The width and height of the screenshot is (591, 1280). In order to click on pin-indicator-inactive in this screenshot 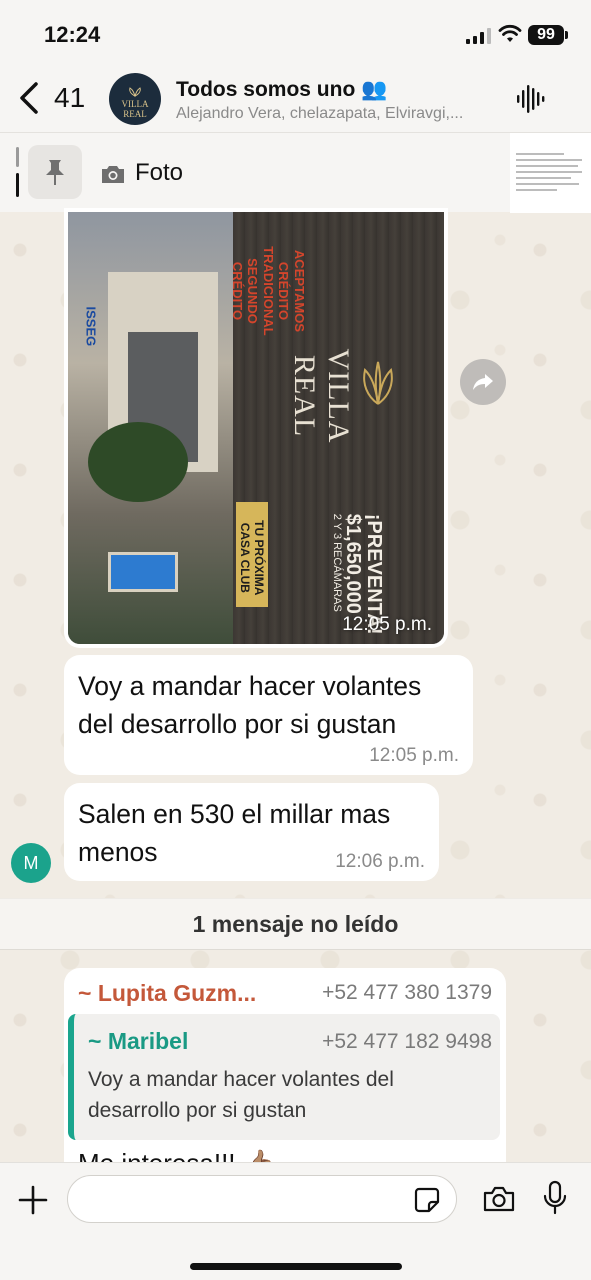, I will do `click(17, 157)`.